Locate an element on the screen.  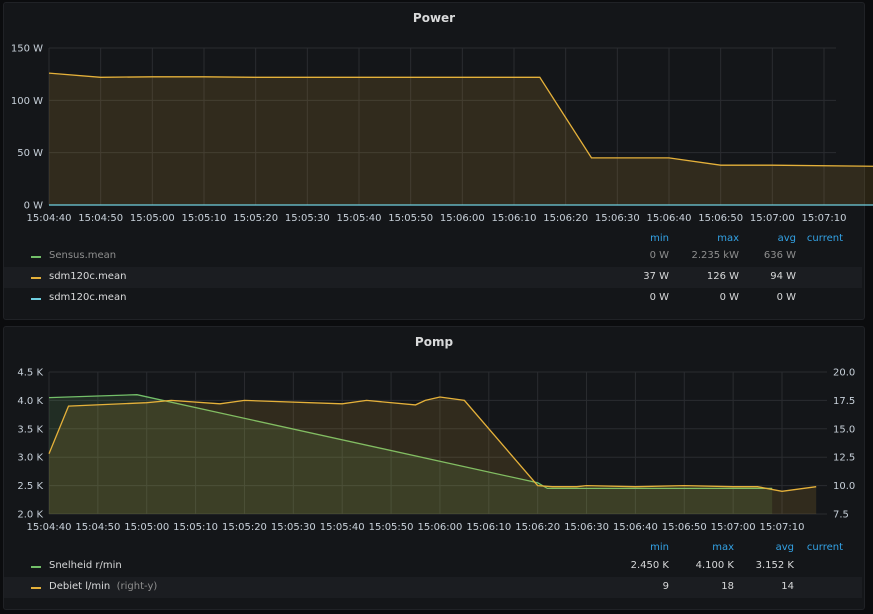
legend-avg: 0 W is located at coordinates (786, 297).